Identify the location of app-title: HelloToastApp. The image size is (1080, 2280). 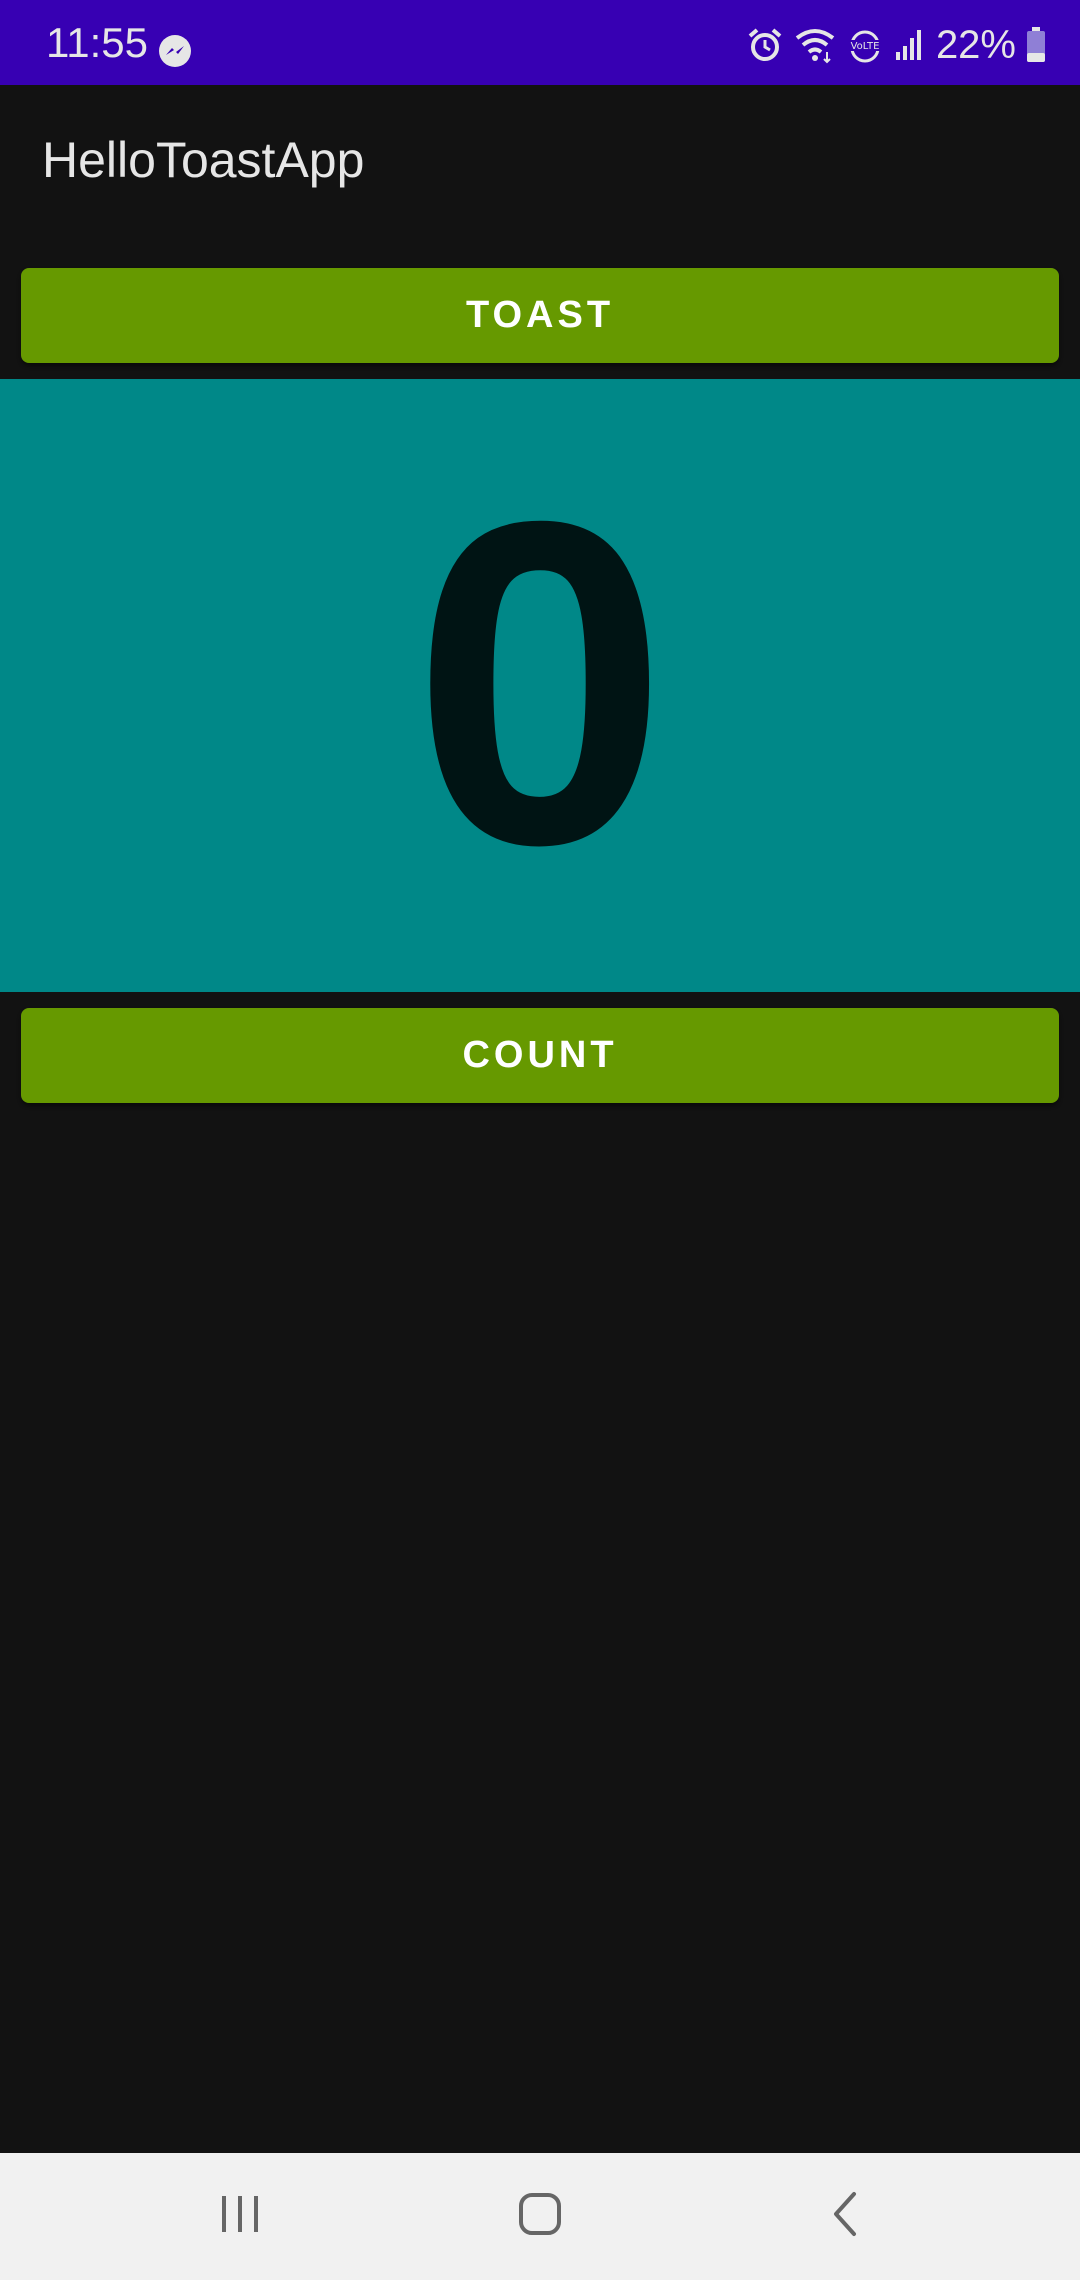
(203, 160).